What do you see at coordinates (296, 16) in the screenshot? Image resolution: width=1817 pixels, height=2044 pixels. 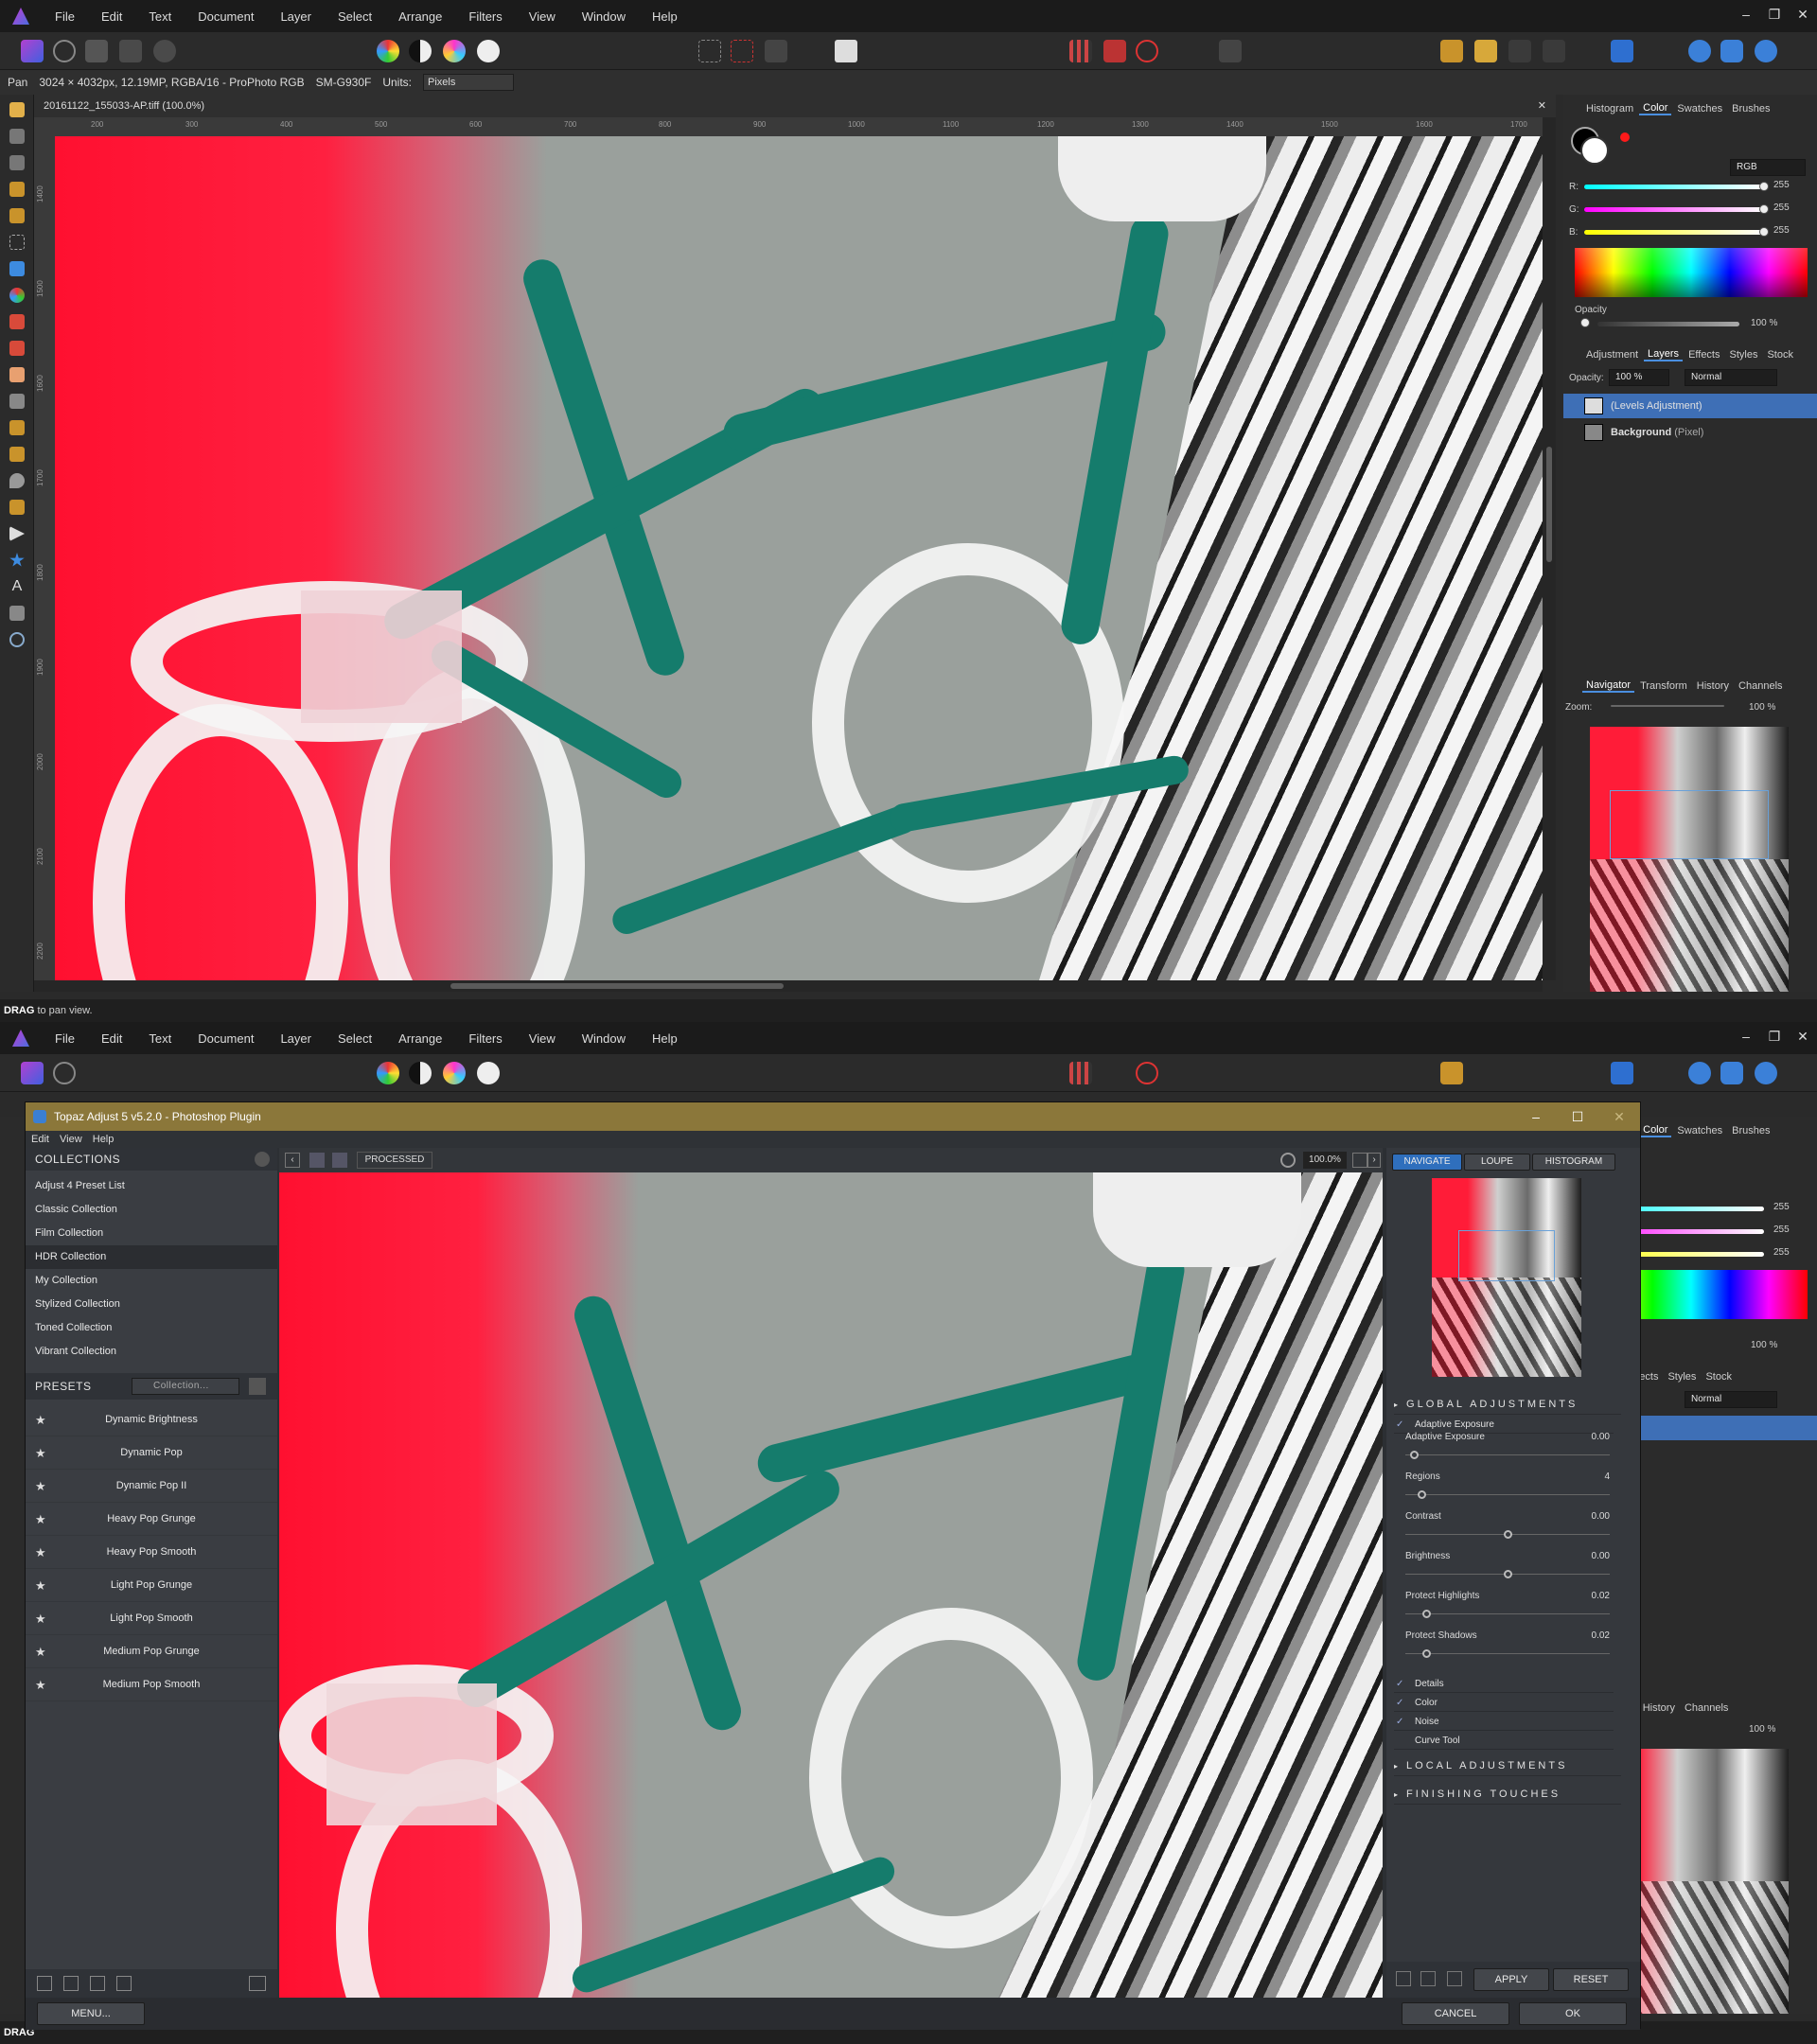 I see `menu-layer: Layer` at bounding box center [296, 16].